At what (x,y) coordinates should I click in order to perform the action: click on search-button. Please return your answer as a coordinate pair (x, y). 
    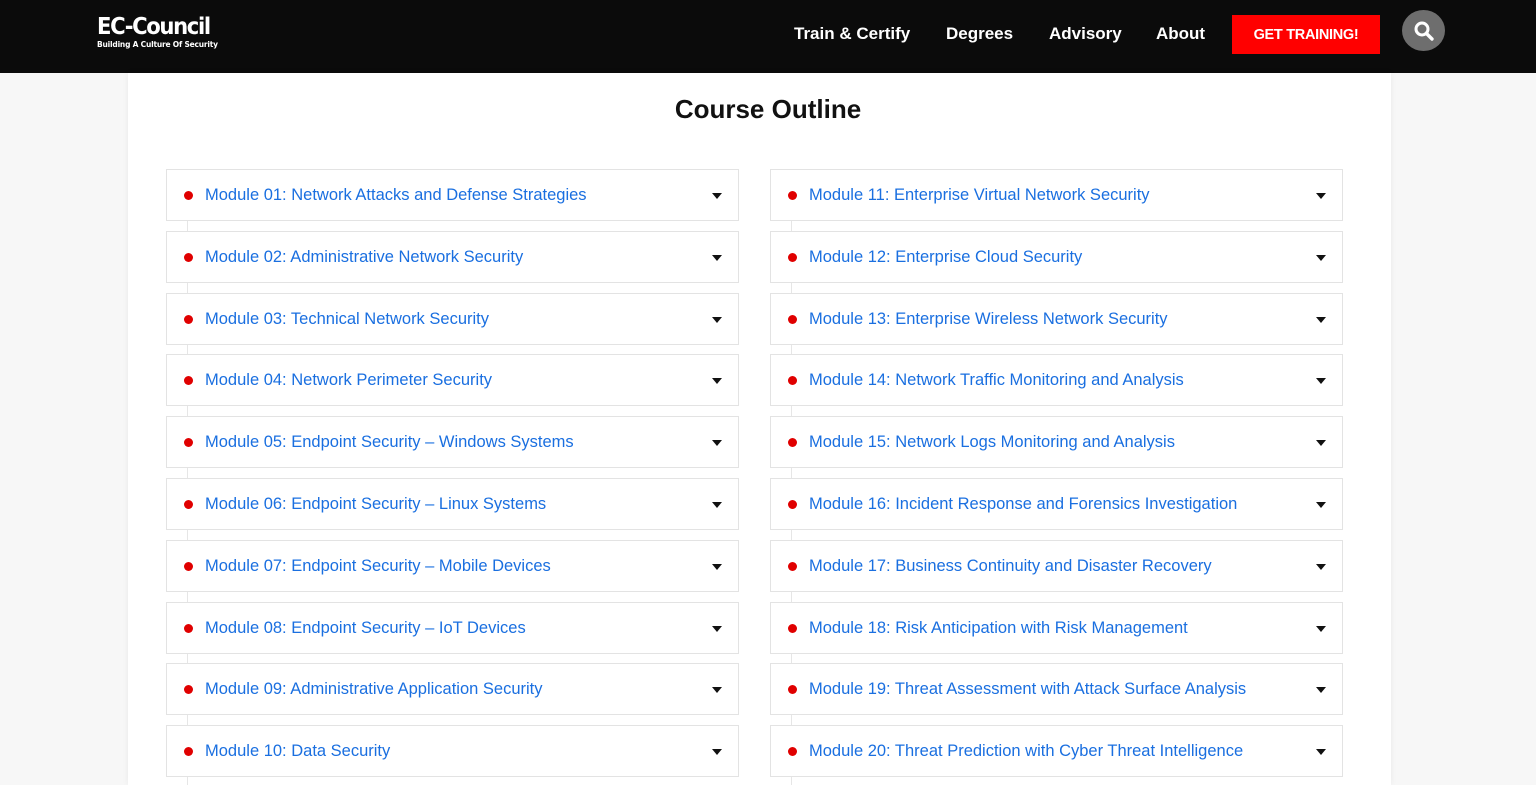
    Looking at the image, I should click on (1423, 30).